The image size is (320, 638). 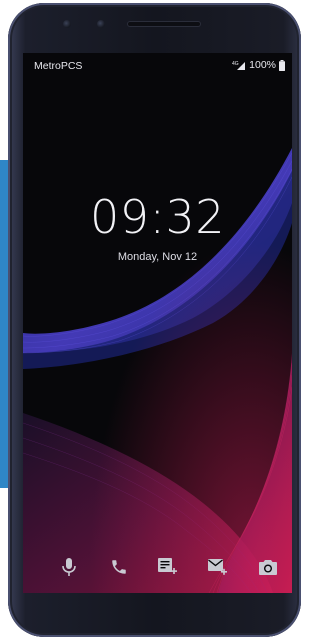 I want to click on earpiece-speaker, so click(x=164, y=24).